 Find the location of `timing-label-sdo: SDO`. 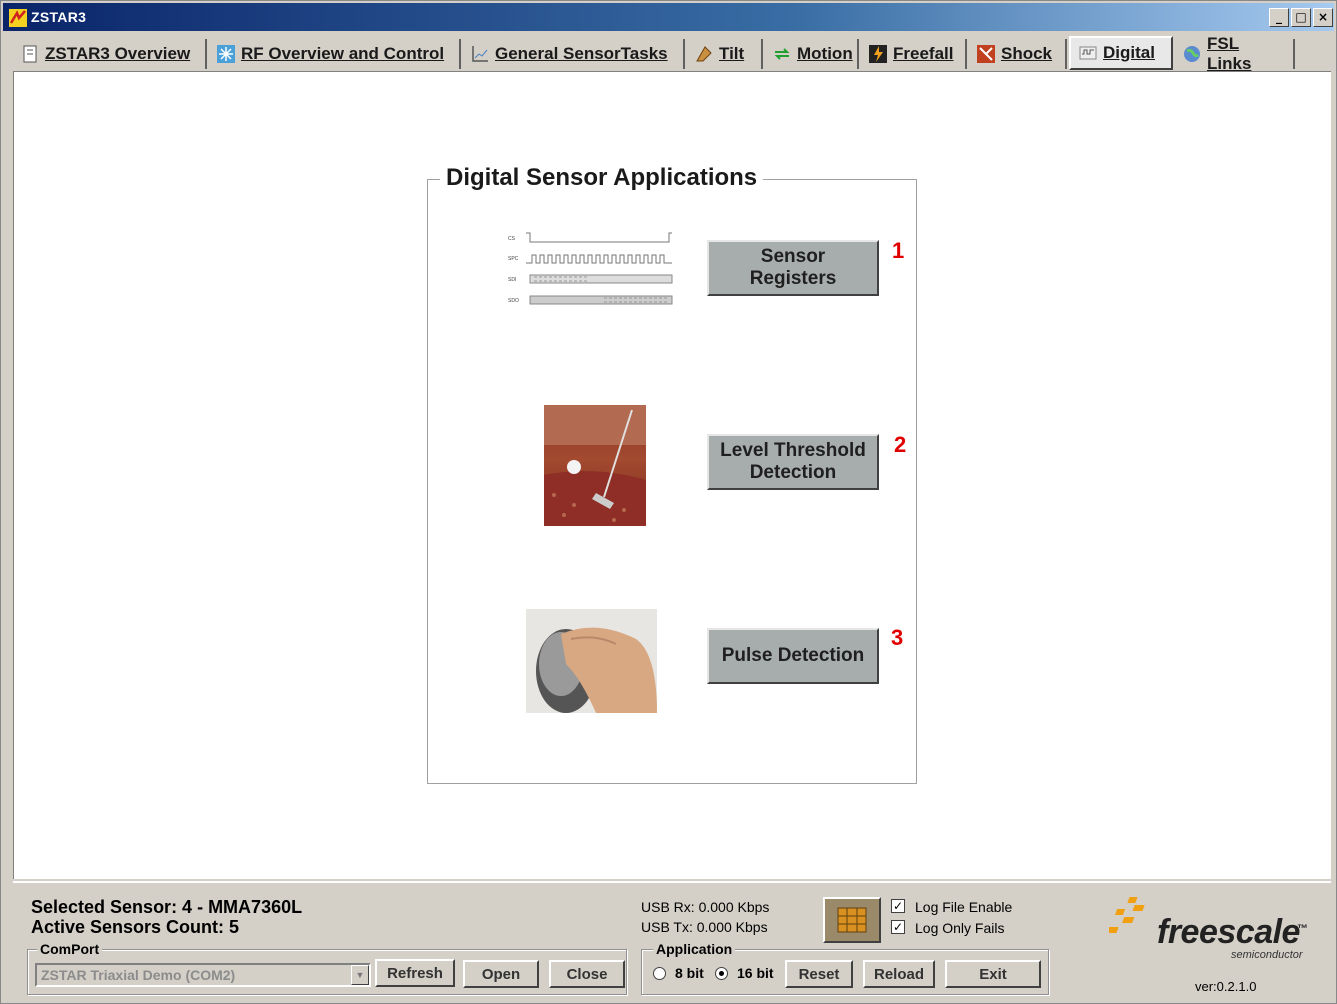

timing-label-sdo: SDO is located at coordinates (513, 301).